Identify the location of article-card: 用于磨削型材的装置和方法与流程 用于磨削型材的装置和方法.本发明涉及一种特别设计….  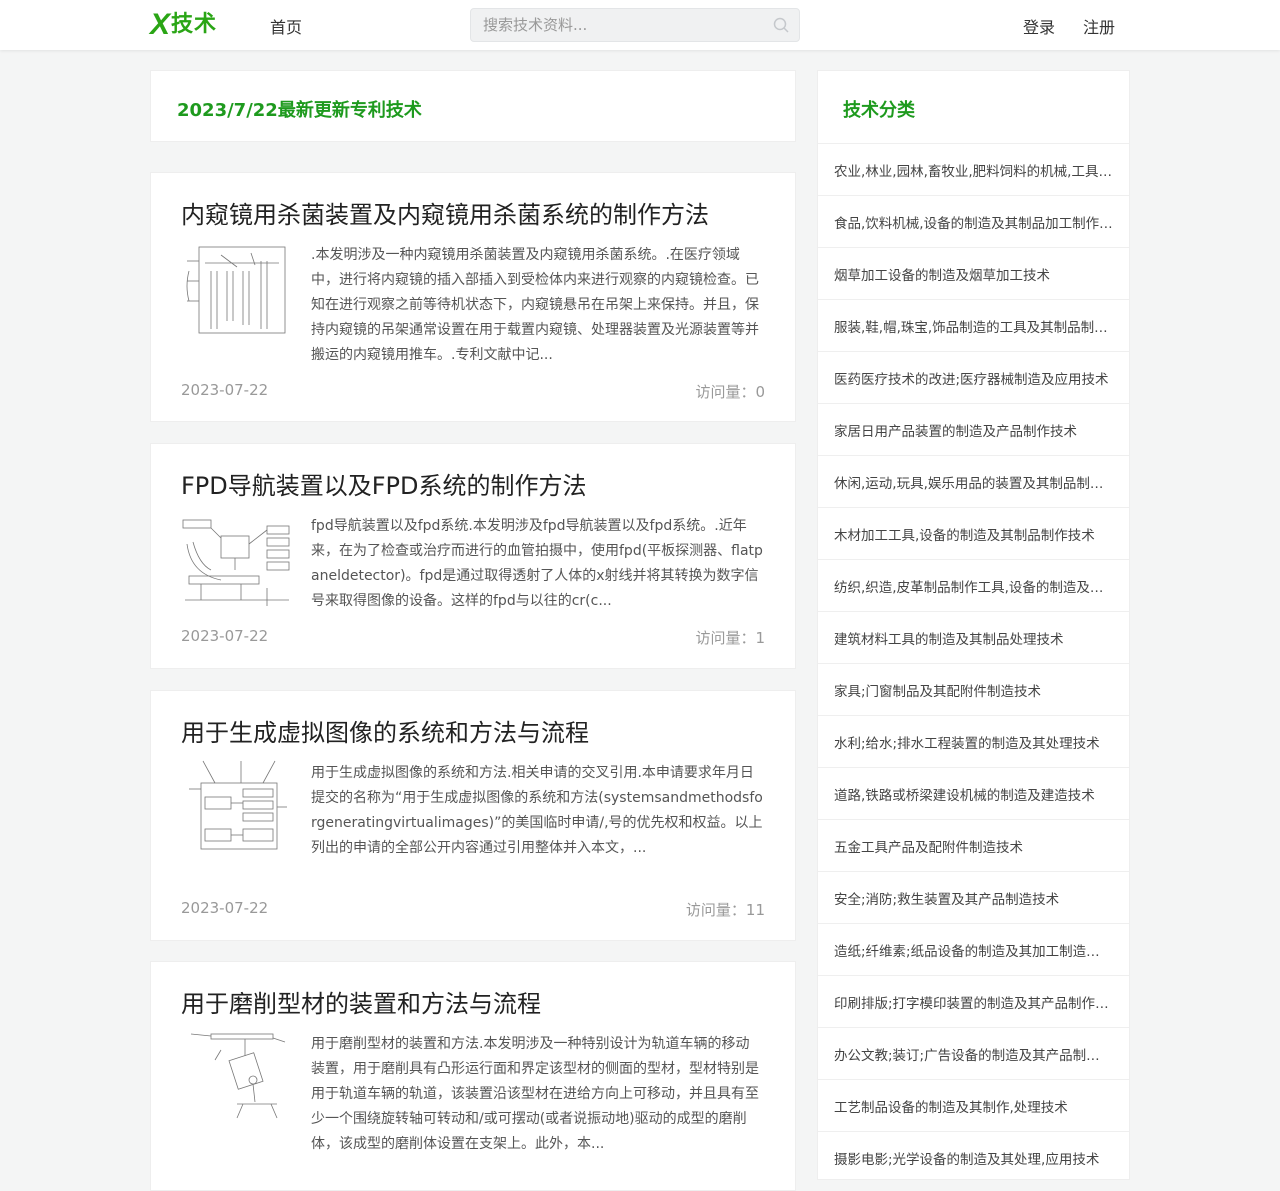
(473, 1076).